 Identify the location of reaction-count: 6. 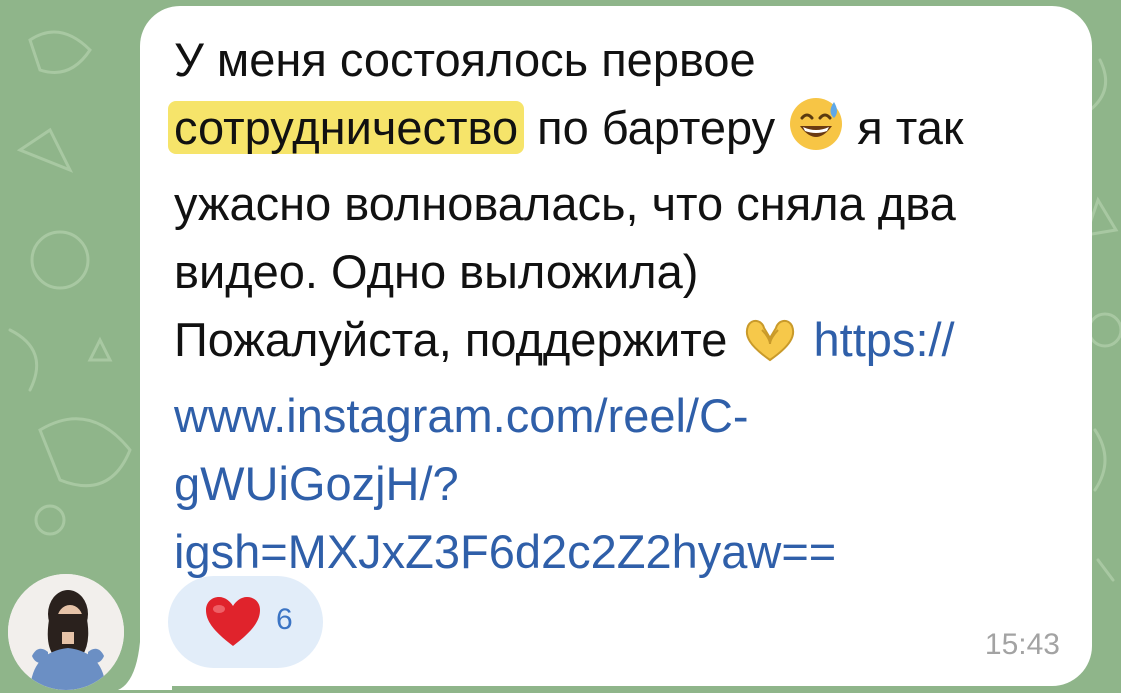
(284, 619).